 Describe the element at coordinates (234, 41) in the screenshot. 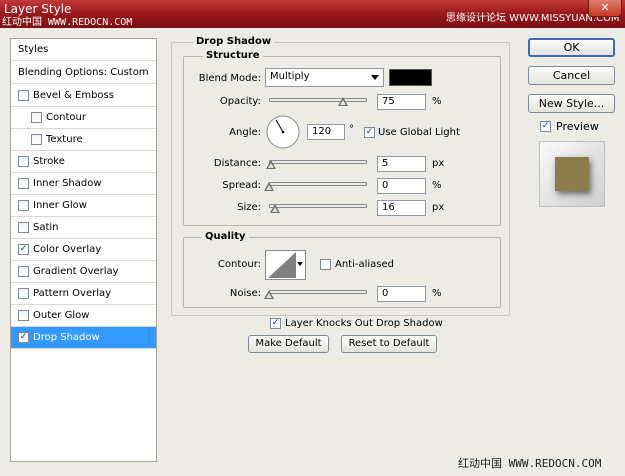

I see `drop-shadow-title: Drop Shadow` at that location.